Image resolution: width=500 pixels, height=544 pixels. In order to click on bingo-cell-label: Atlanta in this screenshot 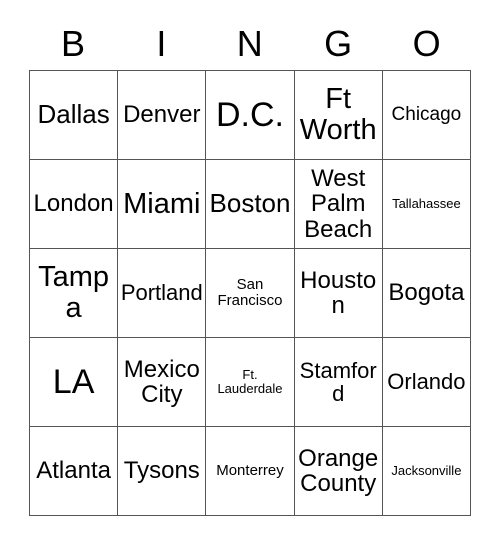, I will do `click(73, 471)`.